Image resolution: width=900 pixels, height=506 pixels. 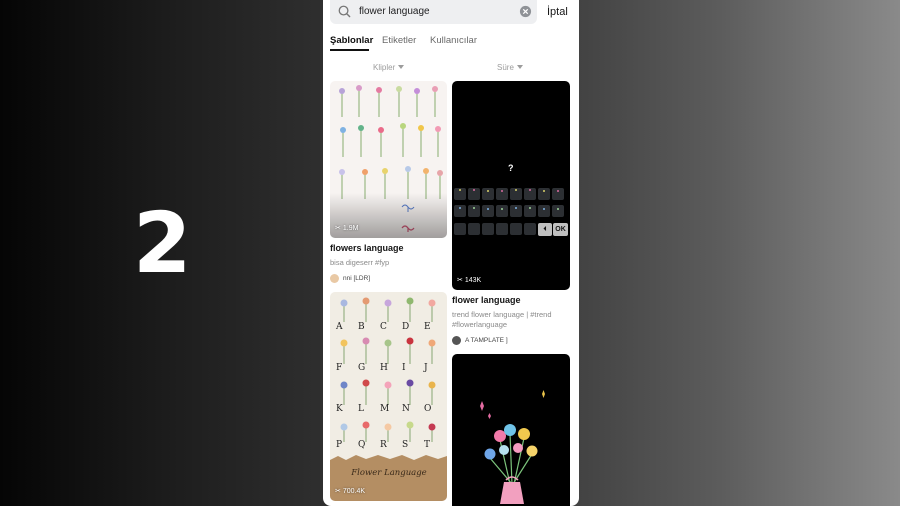 What do you see at coordinates (511, 168) in the screenshot?
I see `question-mark-text: ?` at bounding box center [511, 168].